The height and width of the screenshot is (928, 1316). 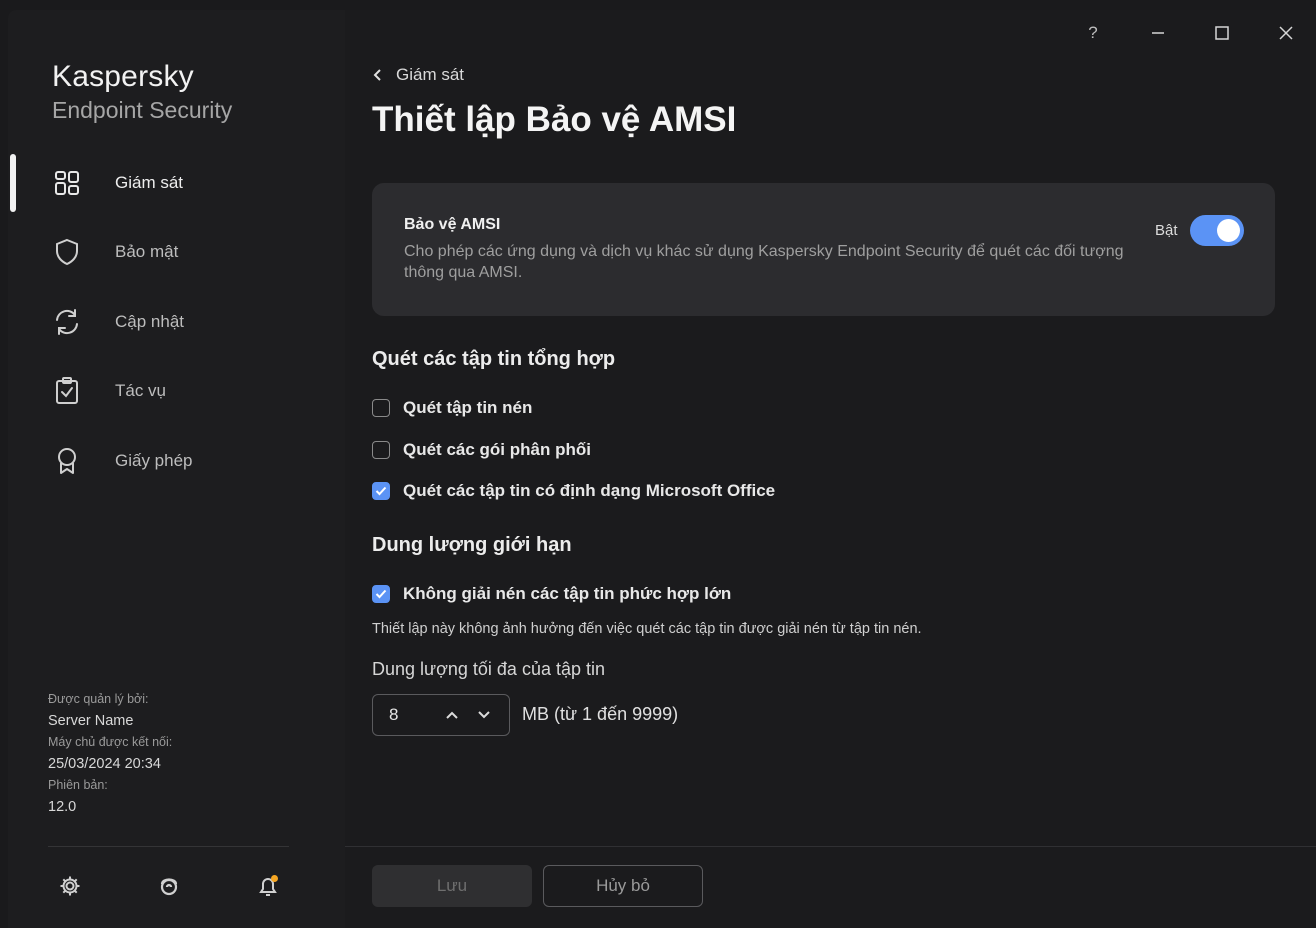 I want to click on sidebar-item-tasks: Tác vụ, so click(x=176, y=392).